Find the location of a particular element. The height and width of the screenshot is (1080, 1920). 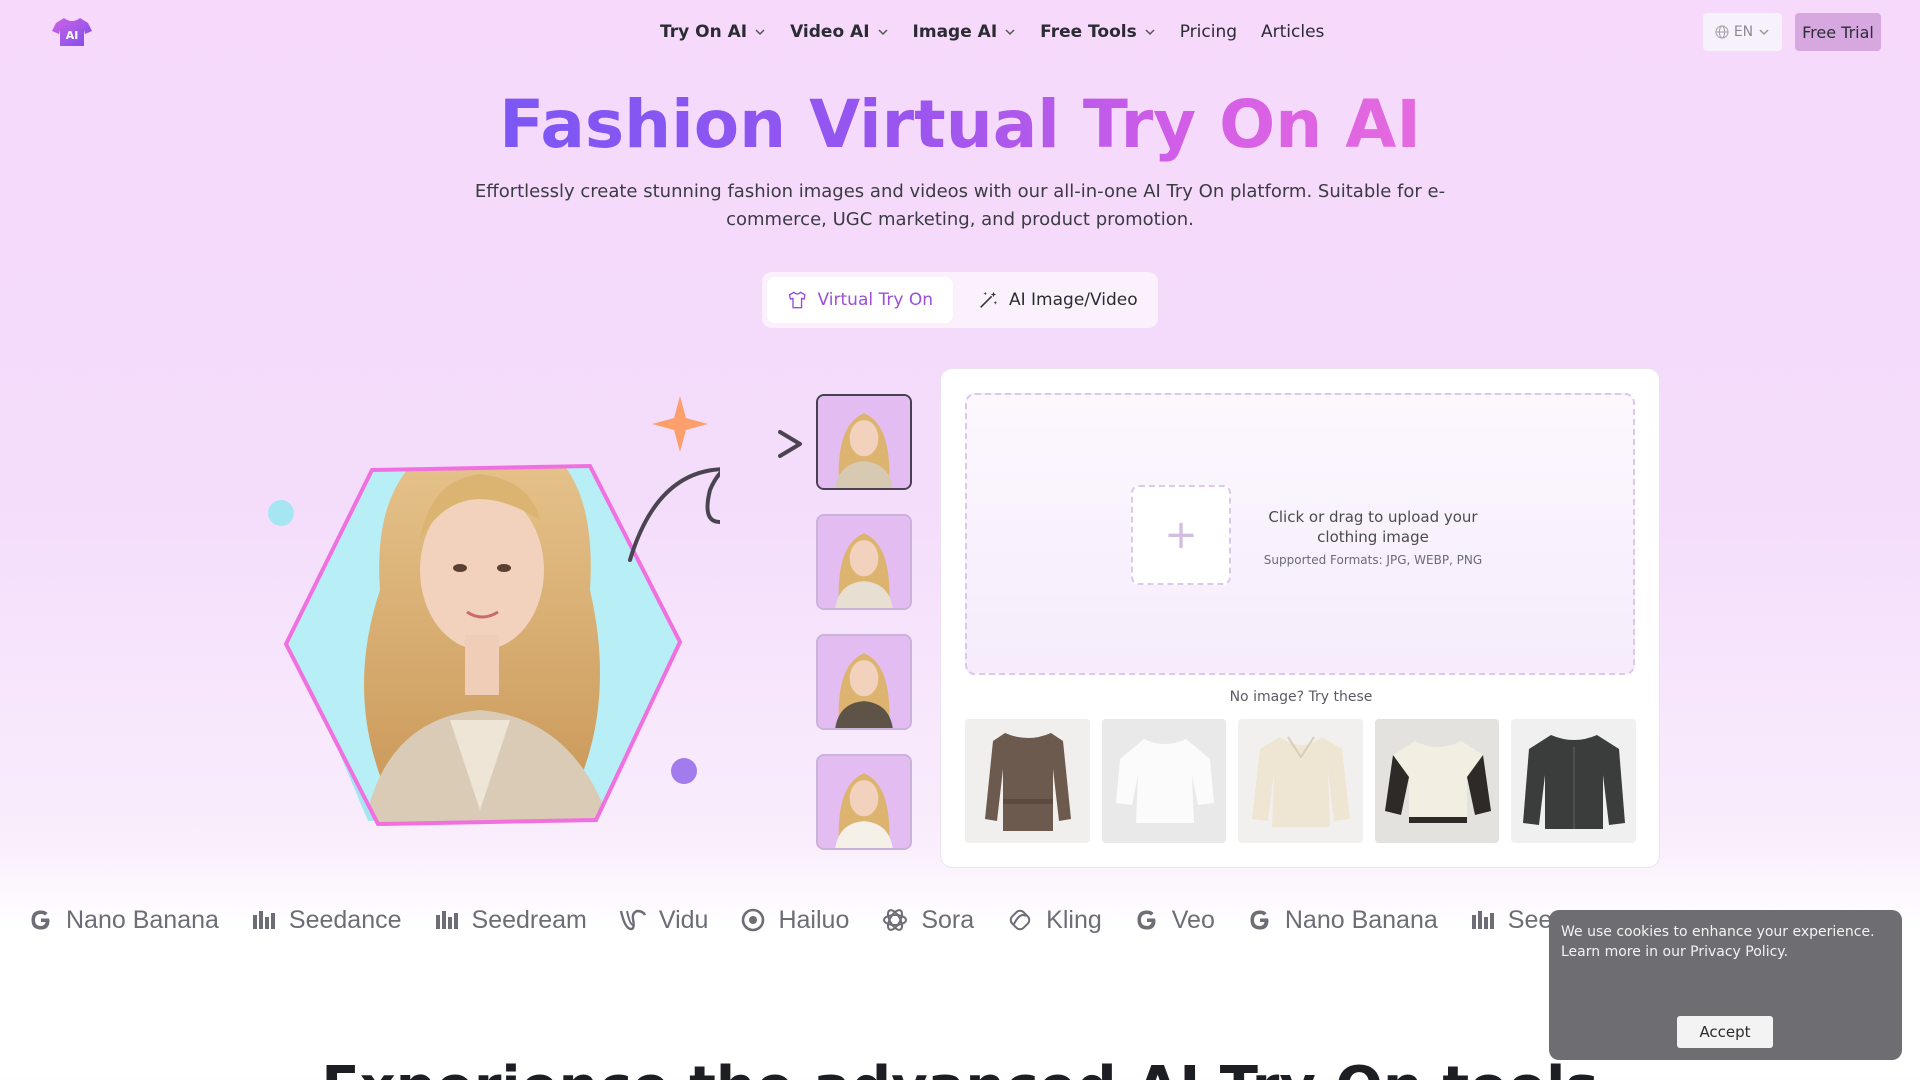

tshirt-logo-icon: AI is located at coordinates (72, 32).